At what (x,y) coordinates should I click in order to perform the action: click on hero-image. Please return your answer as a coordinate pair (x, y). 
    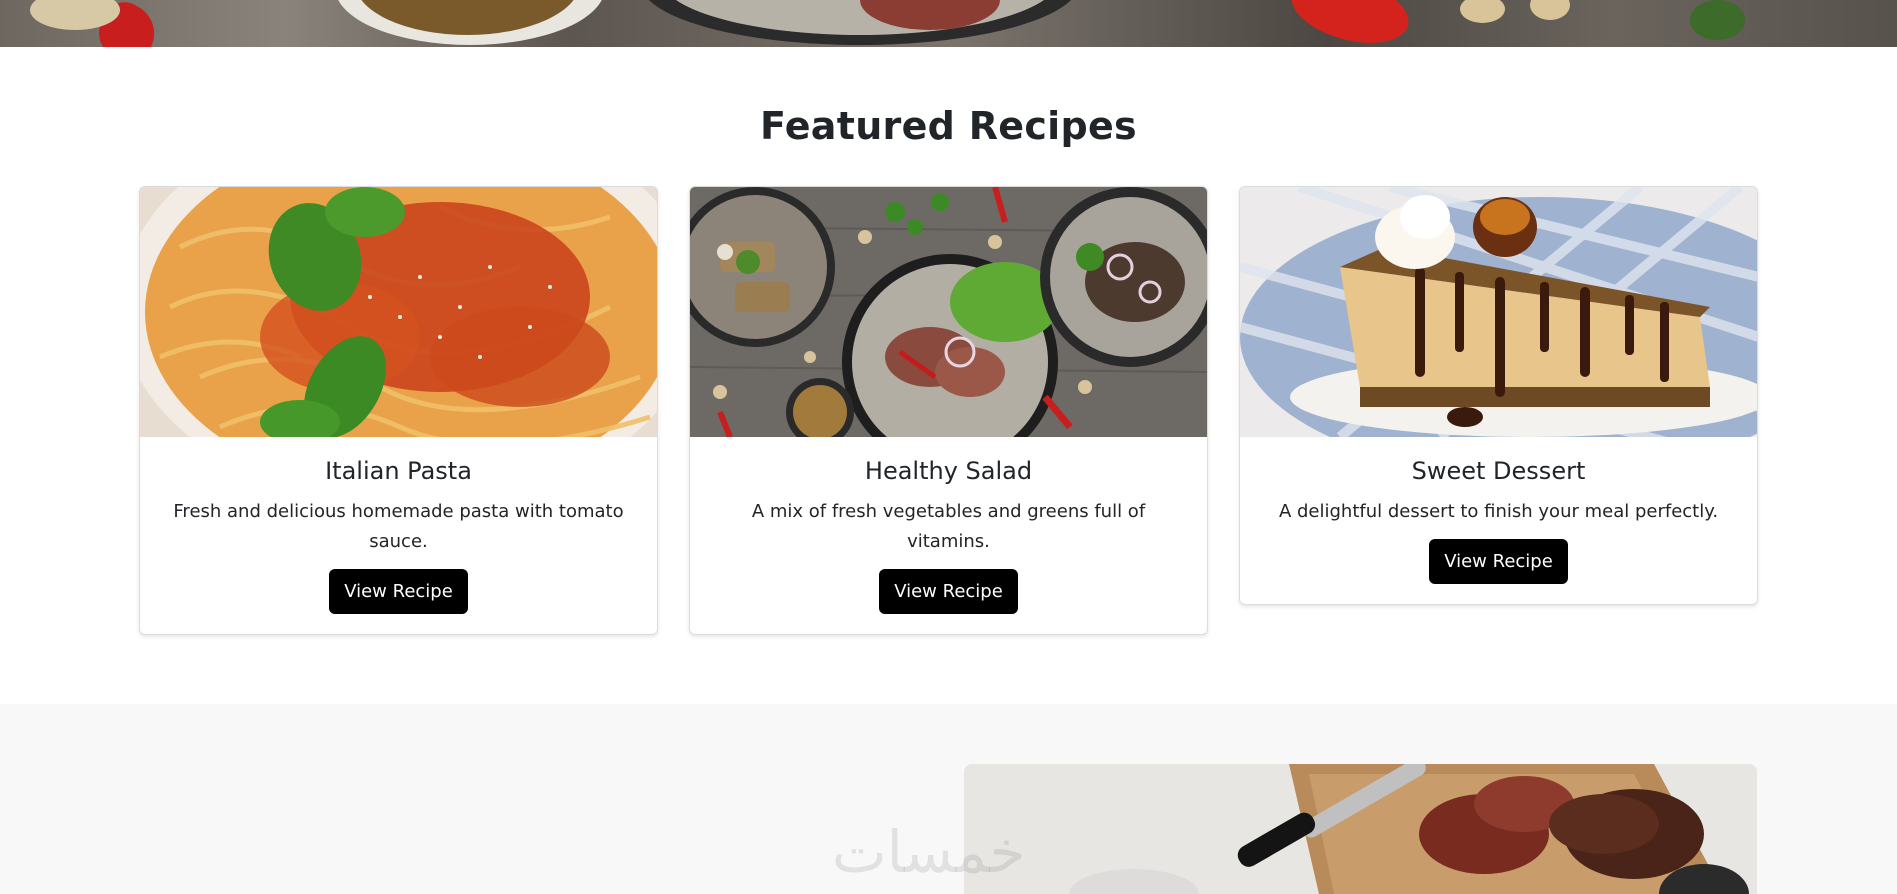
    Looking at the image, I should click on (948, 23).